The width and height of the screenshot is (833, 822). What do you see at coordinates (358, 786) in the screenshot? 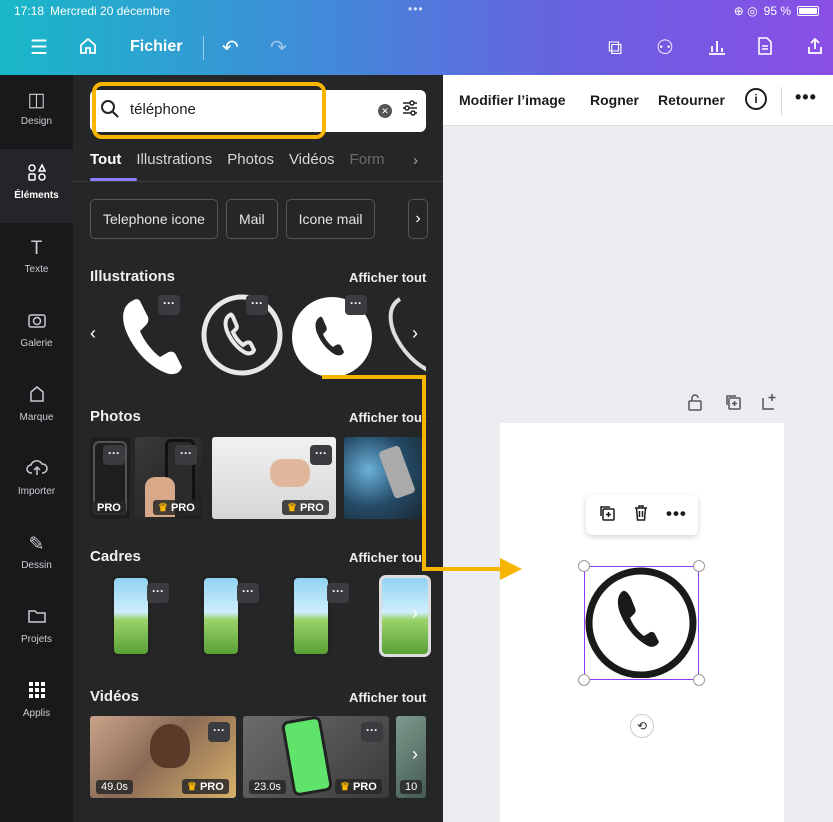
I see `pro-badge: ♛ PRO` at bounding box center [358, 786].